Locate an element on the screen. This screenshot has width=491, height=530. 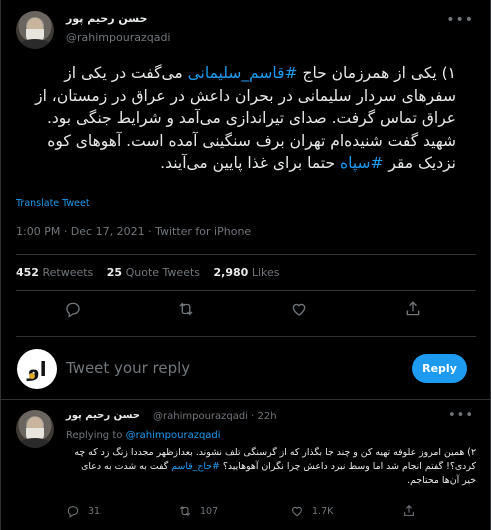
hashtag-link: #حاج_قاسم is located at coordinates (195, 466).